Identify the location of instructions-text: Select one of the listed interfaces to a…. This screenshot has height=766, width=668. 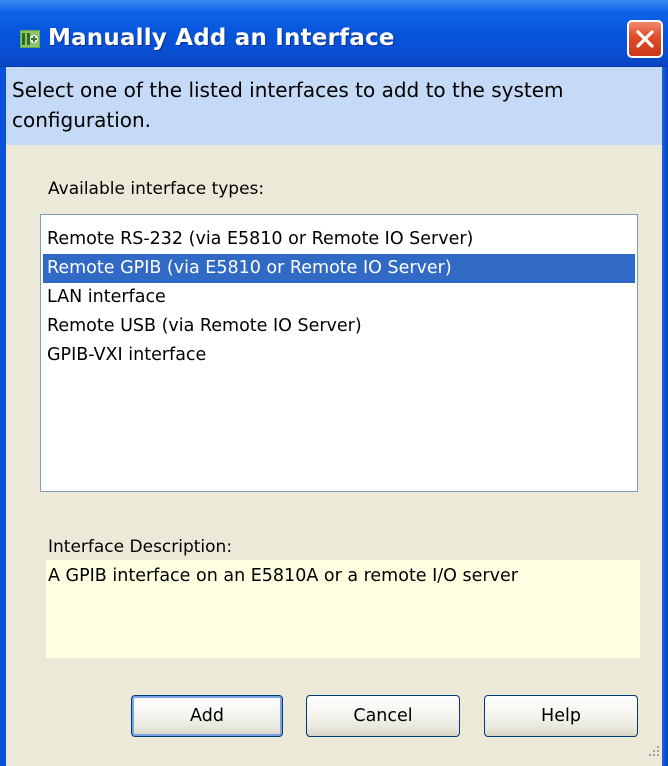
(288, 105).